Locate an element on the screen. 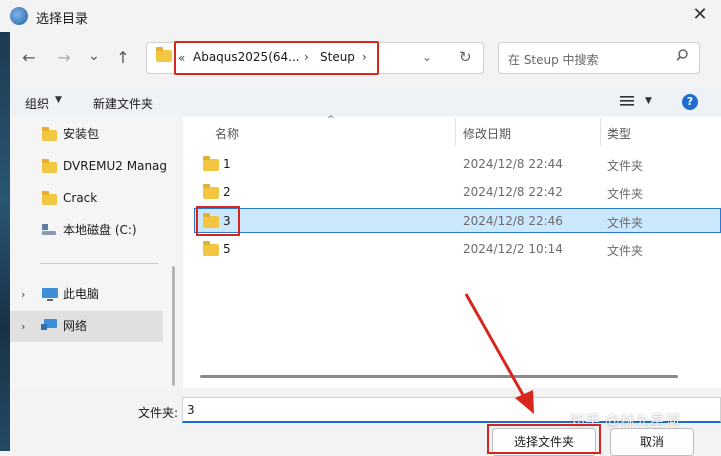 The image size is (721, 456). annotation-arrow is located at coordinates (499, 353).